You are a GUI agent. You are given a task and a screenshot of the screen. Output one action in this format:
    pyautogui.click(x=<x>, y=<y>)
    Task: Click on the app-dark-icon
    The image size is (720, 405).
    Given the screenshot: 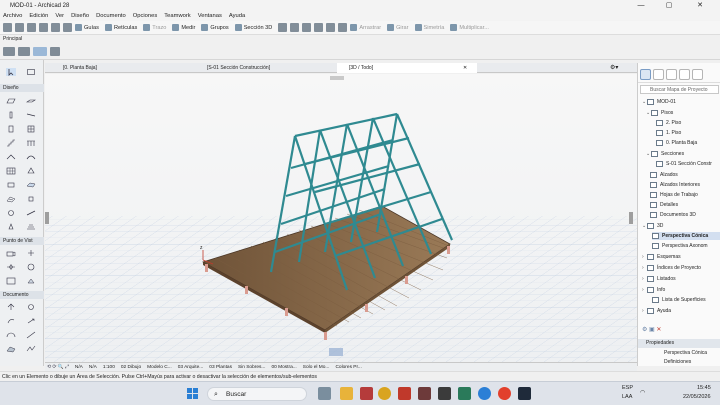 What is the action you would take?
    pyautogui.click(x=424, y=393)
    